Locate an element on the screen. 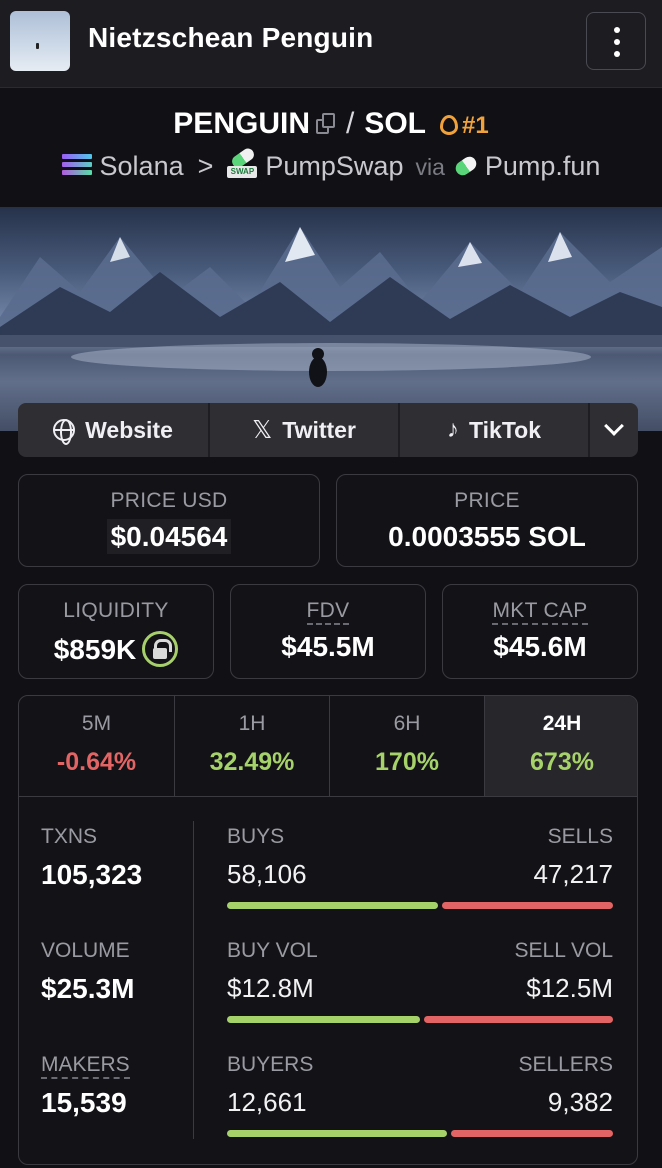 This screenshot has width=662, height=1168. copy-icon is located at coordinates (325, 124).